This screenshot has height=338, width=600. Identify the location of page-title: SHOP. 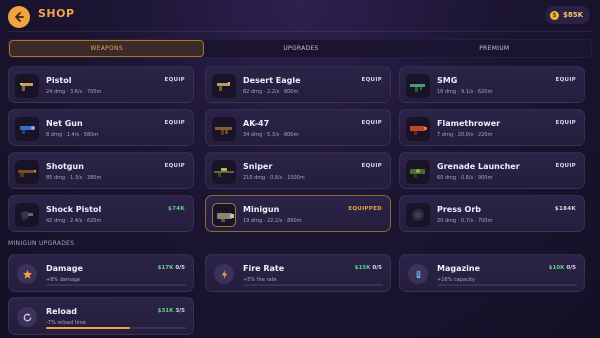
(56, 13).